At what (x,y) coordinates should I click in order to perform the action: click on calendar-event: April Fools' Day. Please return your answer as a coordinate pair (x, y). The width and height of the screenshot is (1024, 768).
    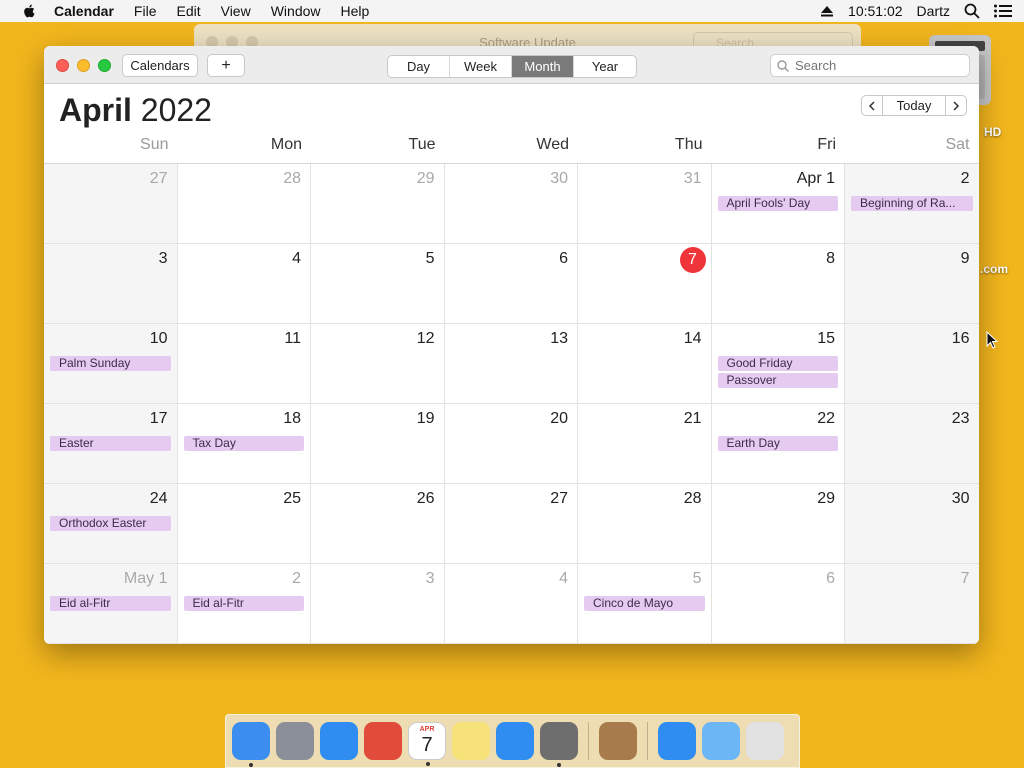
    Looking at the image, I should click on (777, 203).